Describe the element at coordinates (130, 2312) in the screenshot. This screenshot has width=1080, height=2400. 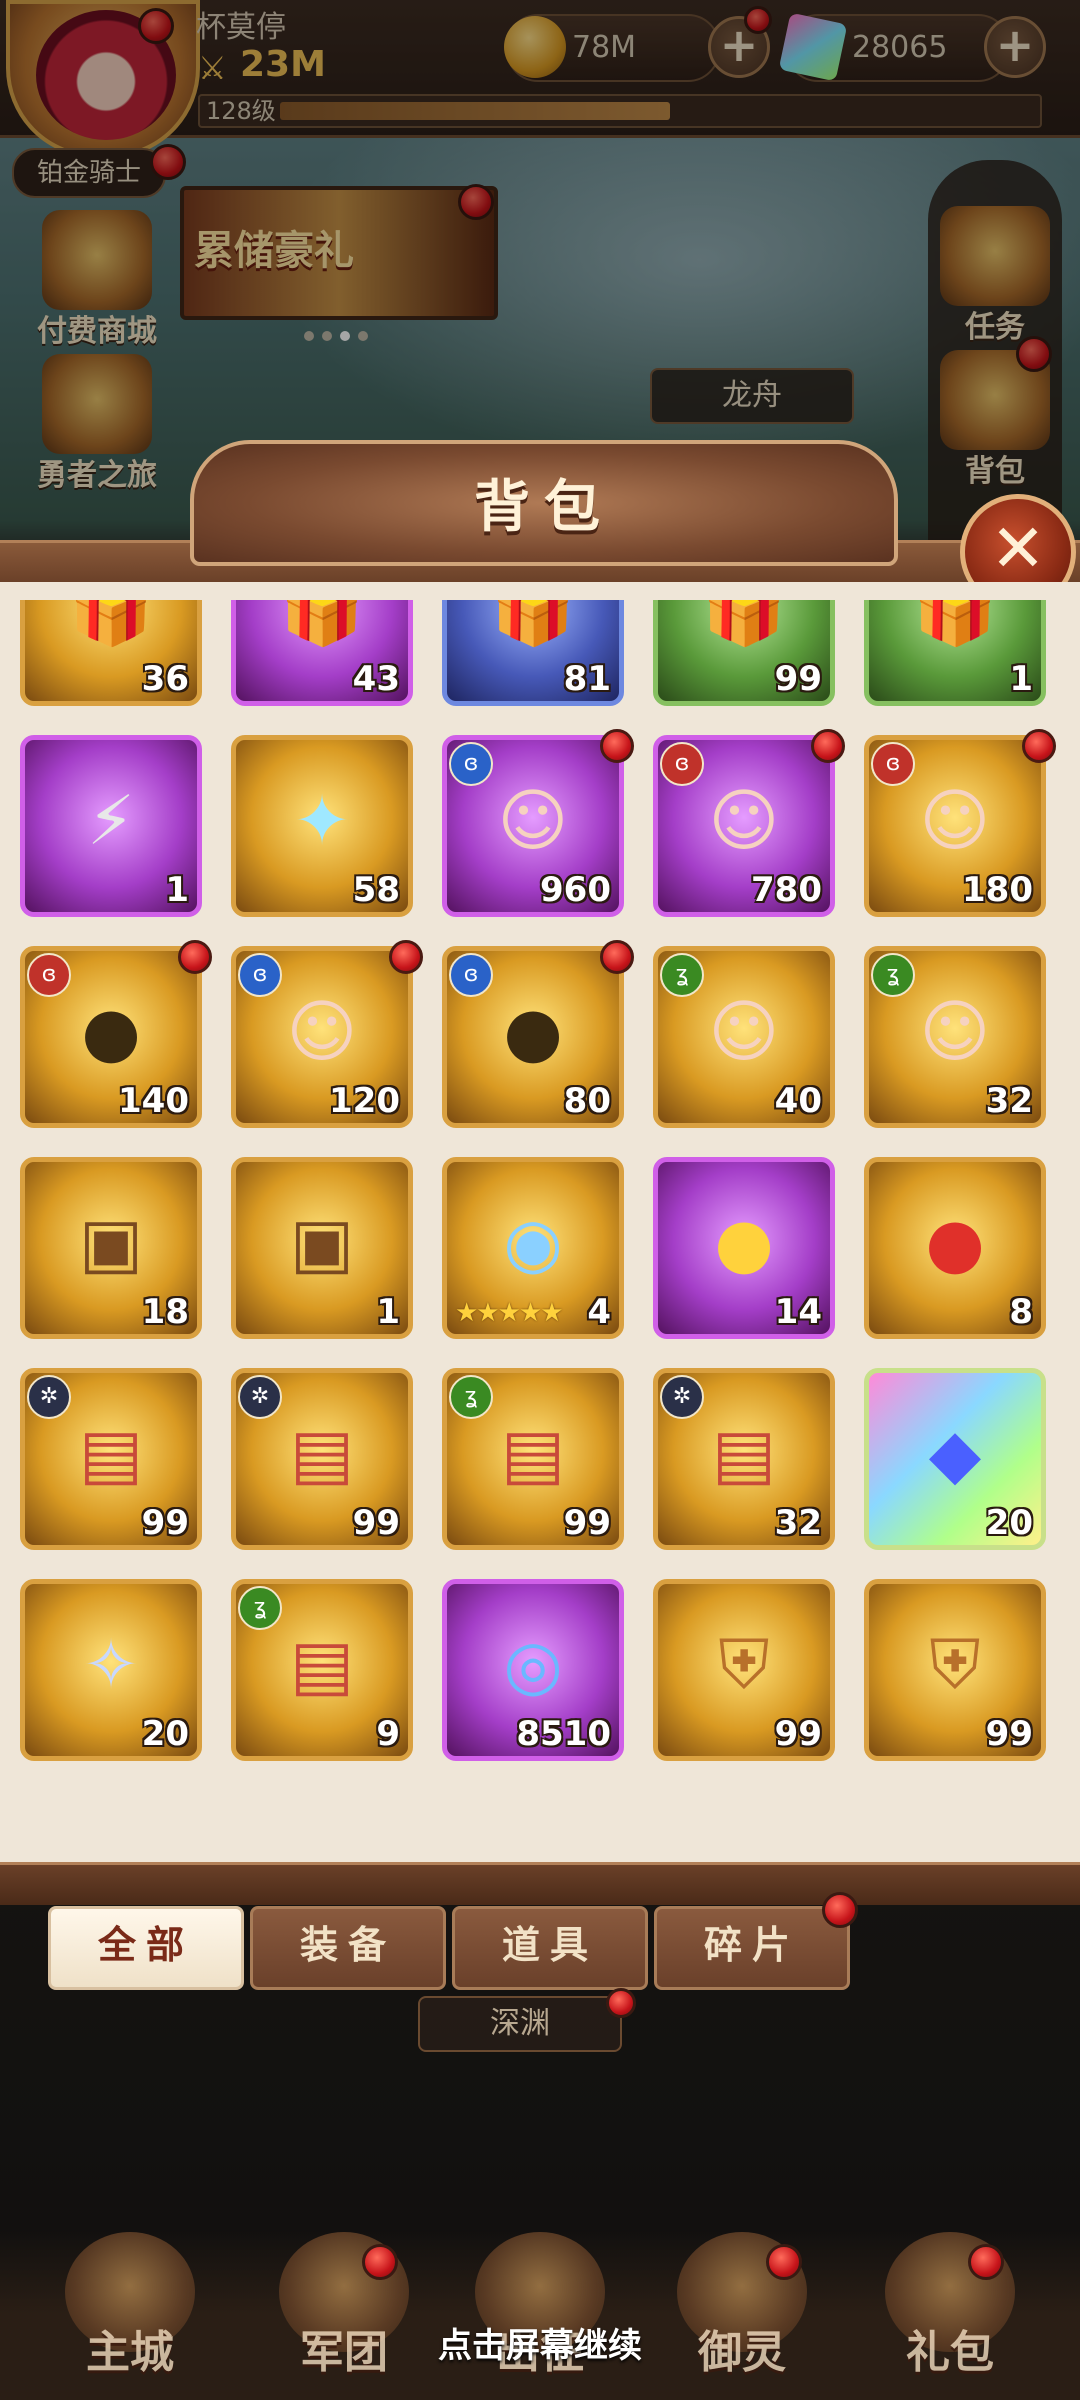
I see `nav-main-city: 主城` at that location.